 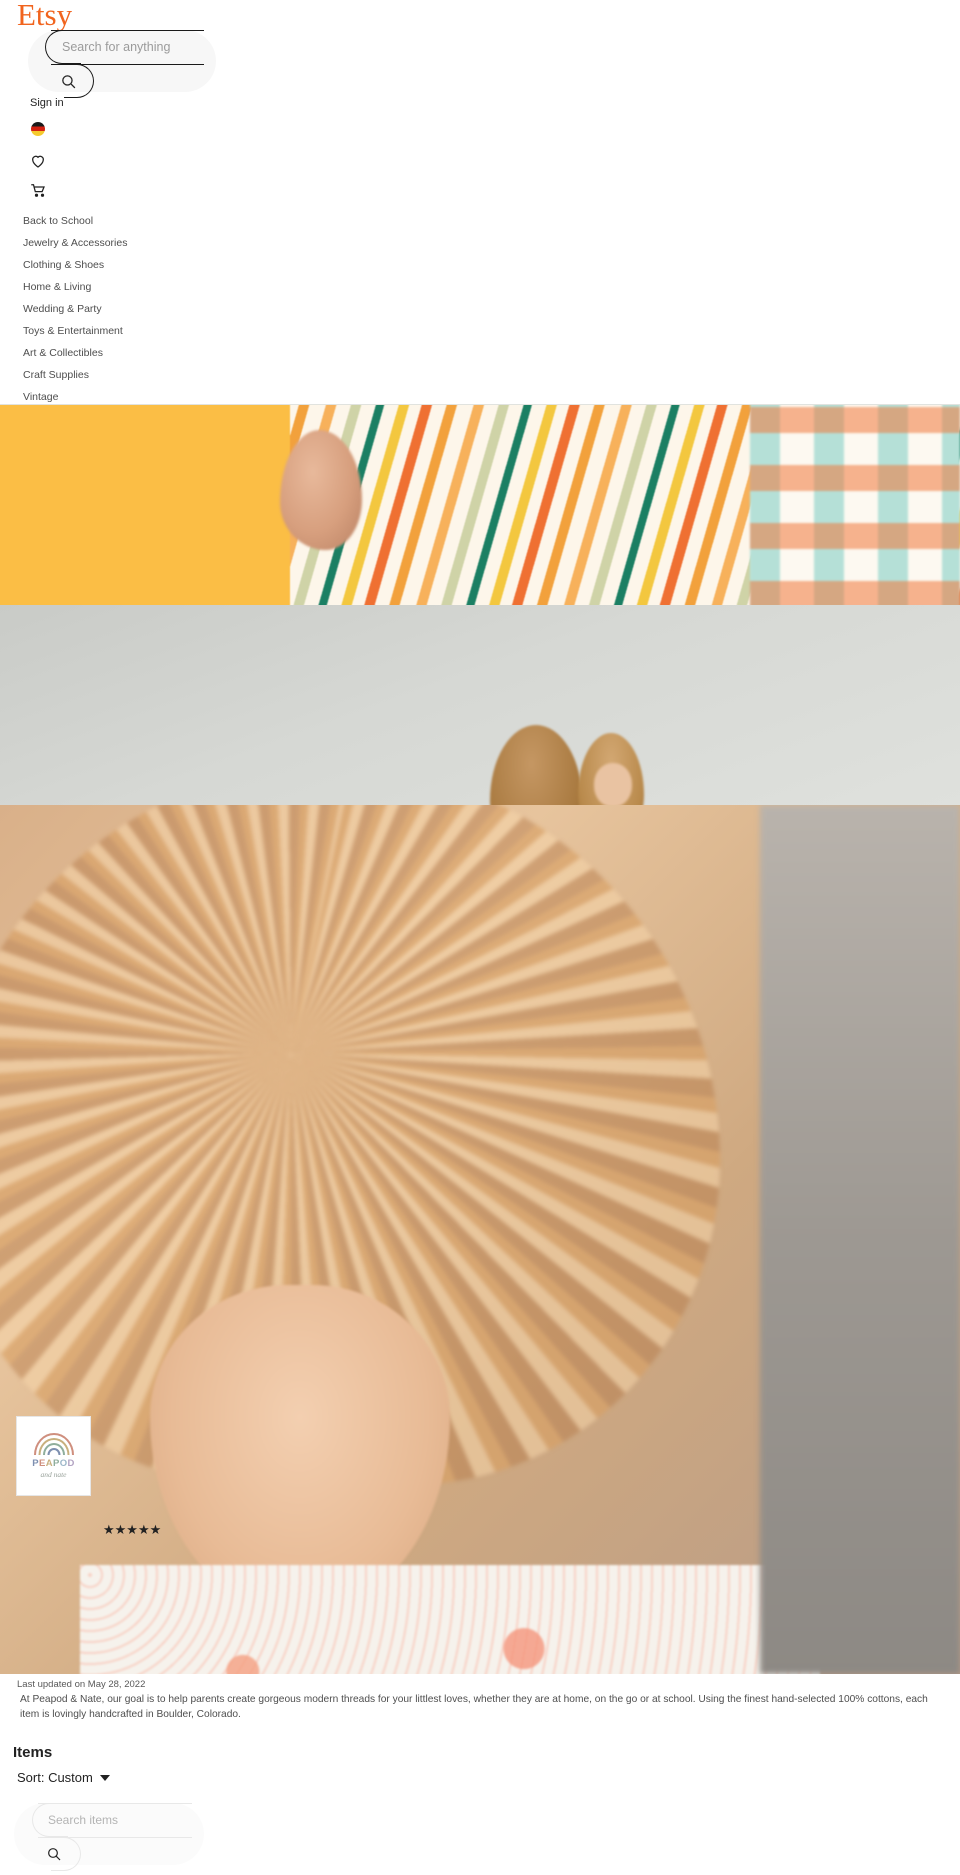 What do you see at coordinates (132, 47) in the screenshot?
I see `search-input` at bounding box center [132, 47].